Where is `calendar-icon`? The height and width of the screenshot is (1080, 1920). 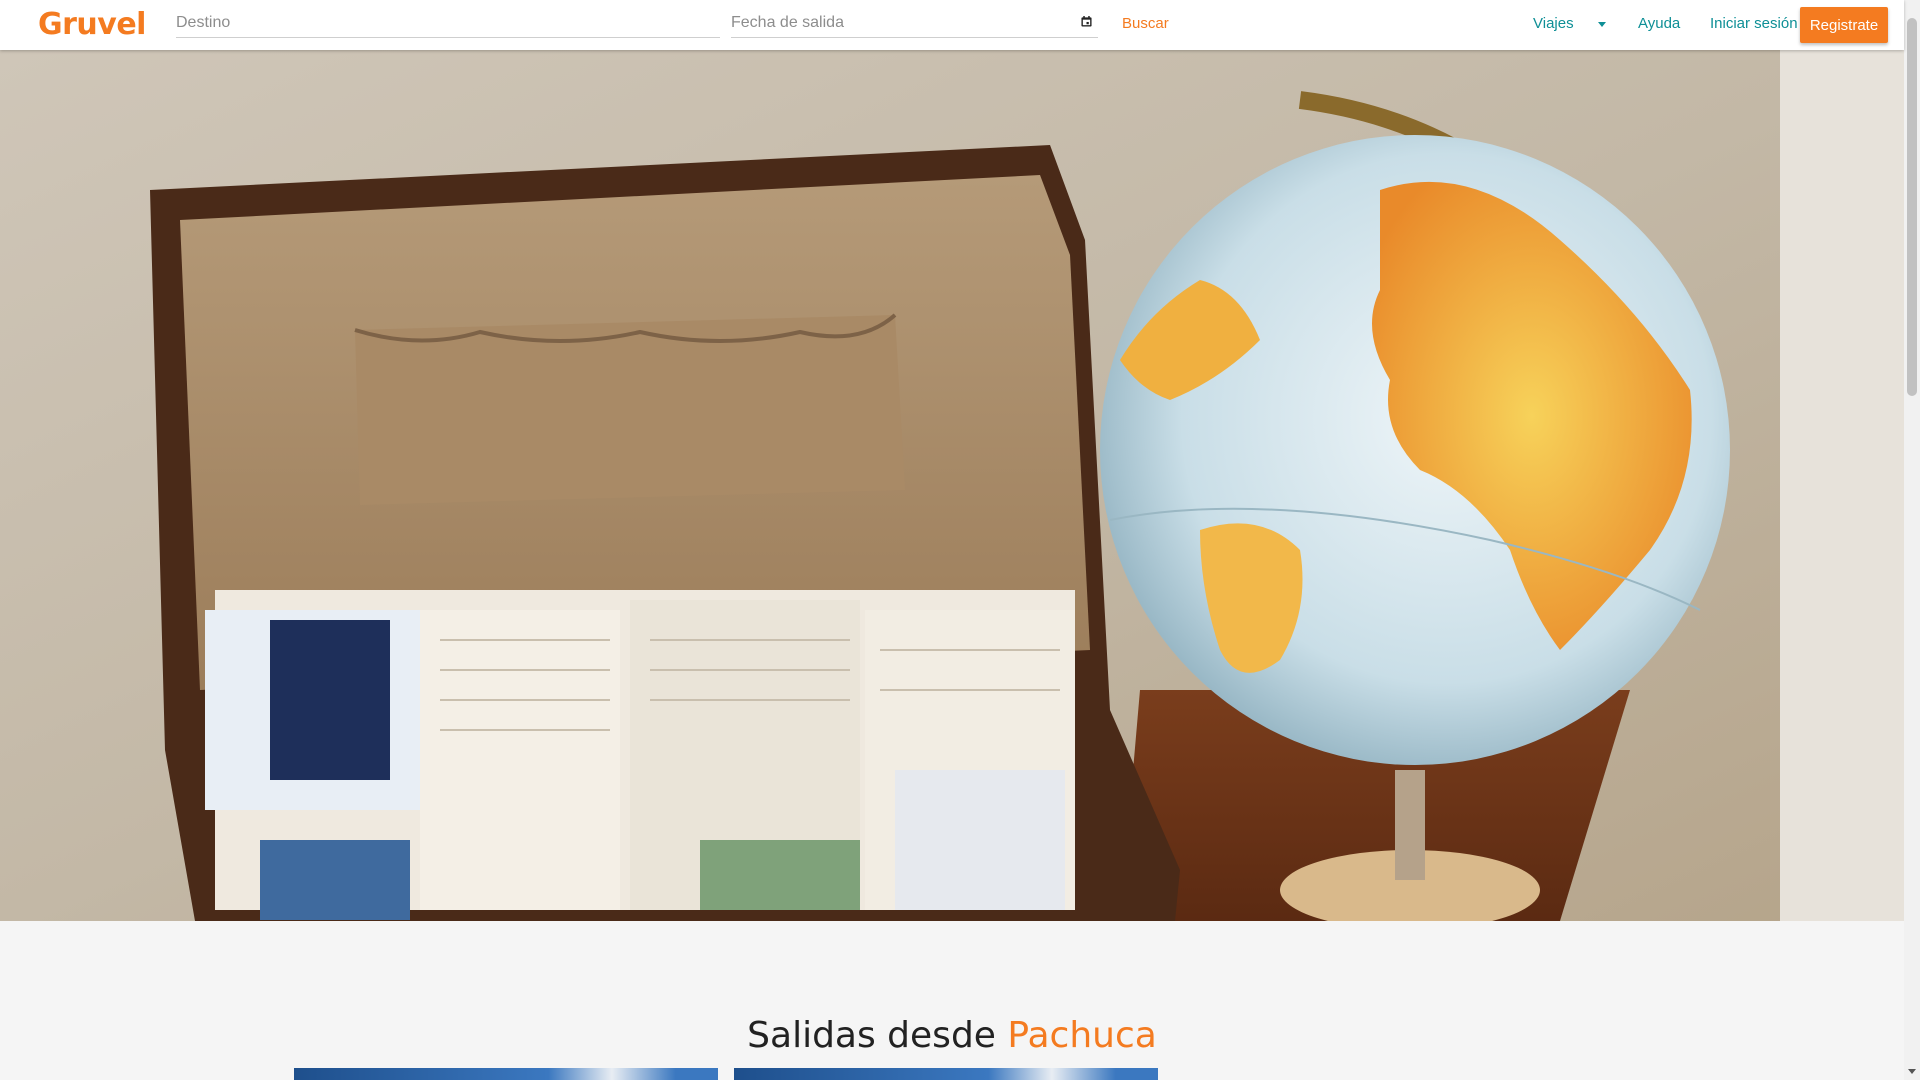
calendar-icon is located at coordinates (1086, 21).